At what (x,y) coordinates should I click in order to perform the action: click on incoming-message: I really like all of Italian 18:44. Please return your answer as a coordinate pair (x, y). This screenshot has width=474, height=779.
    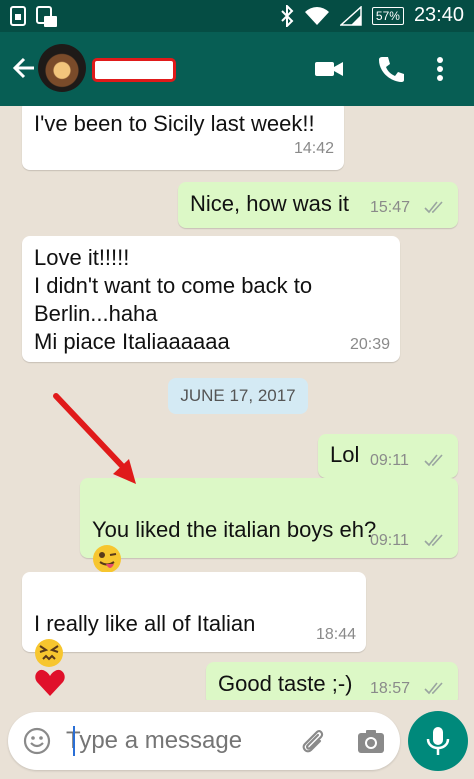
    Looking at the image, I should click on (194, 634).